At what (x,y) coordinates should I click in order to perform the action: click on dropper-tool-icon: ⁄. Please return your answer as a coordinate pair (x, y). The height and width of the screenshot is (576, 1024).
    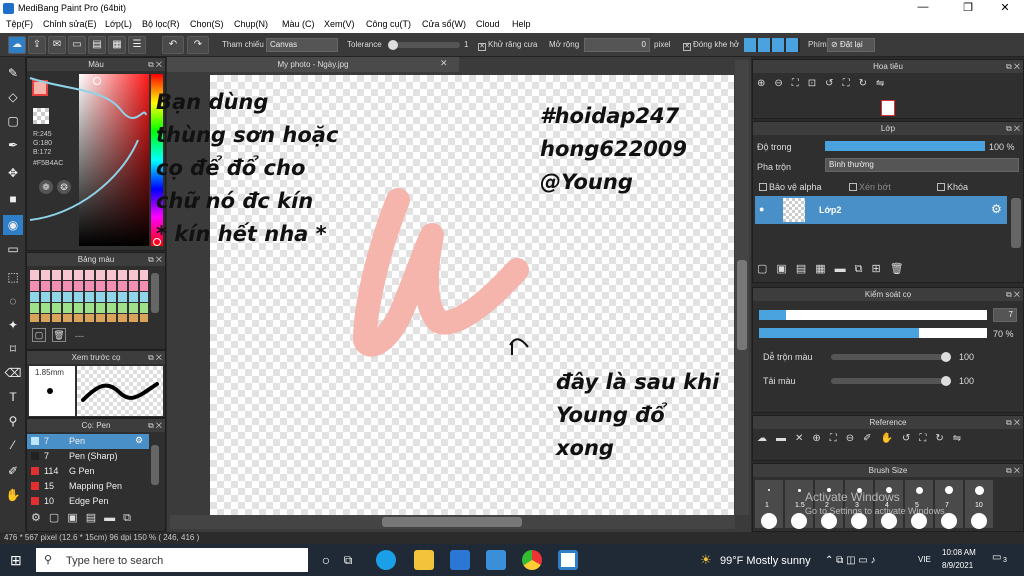
    Looking at the image, I should click on (13, 445).